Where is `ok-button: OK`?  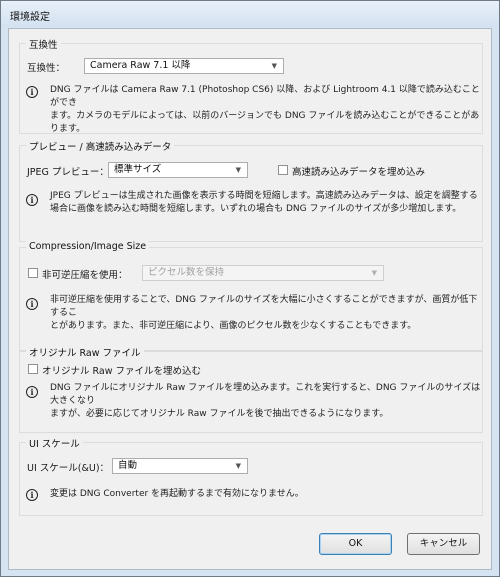 ok-button: OK is located at coordinates (355, 544).